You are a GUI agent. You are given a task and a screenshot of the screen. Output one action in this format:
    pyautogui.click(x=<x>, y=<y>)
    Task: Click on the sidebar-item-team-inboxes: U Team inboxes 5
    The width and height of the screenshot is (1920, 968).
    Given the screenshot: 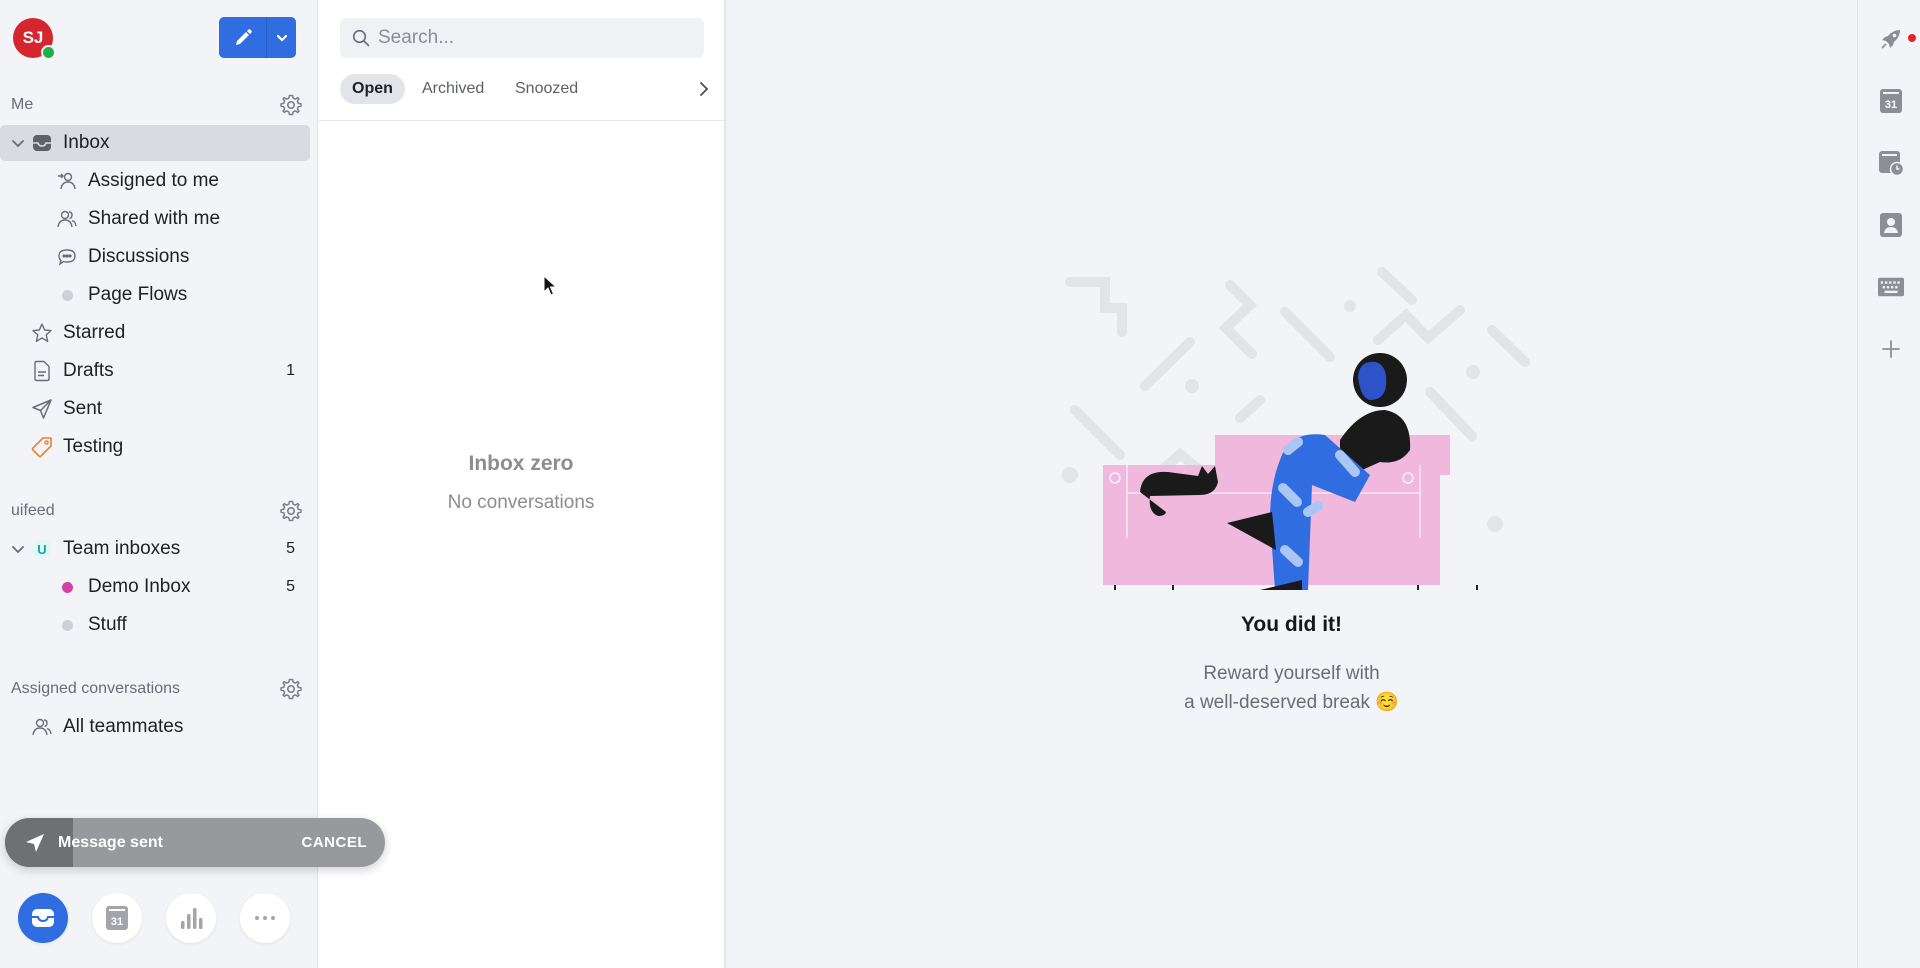 What is the action you would take?
    pyautogui.click(x=155, y=549)
    